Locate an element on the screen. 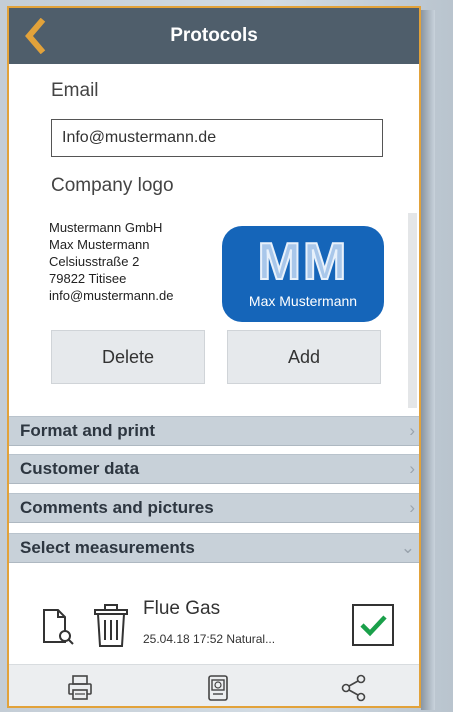 The height and width of the screenshot is (712, 453). document-search-icon is located at coordinates (58, 627).